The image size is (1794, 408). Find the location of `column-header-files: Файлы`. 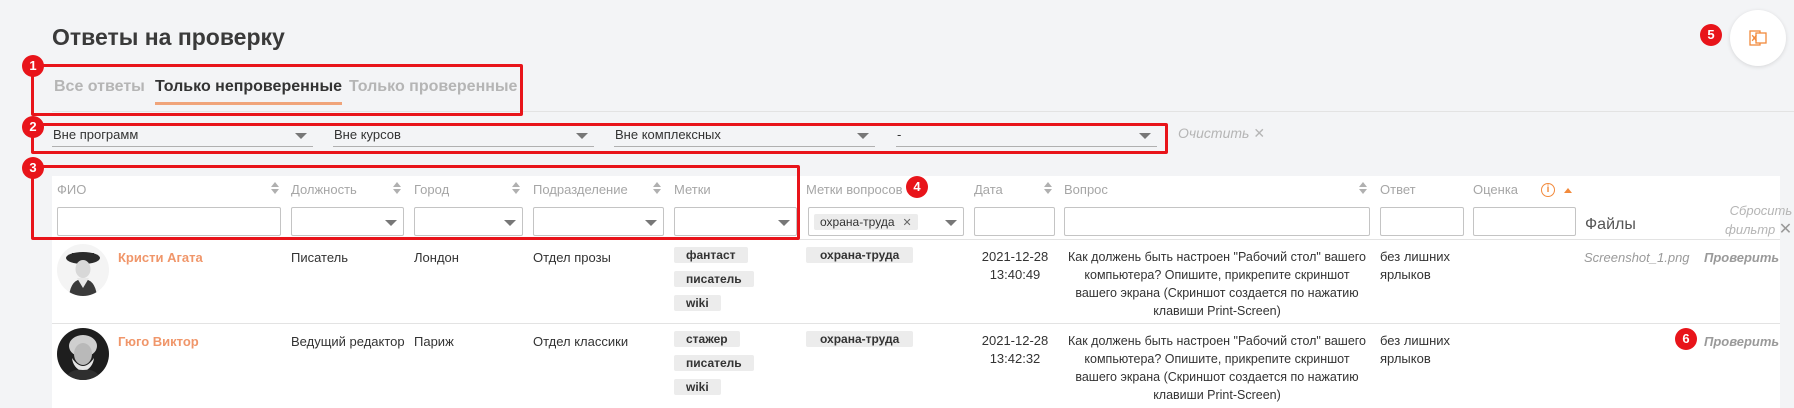

column-header-files: Файлы is located at coordinates (1610, 224).